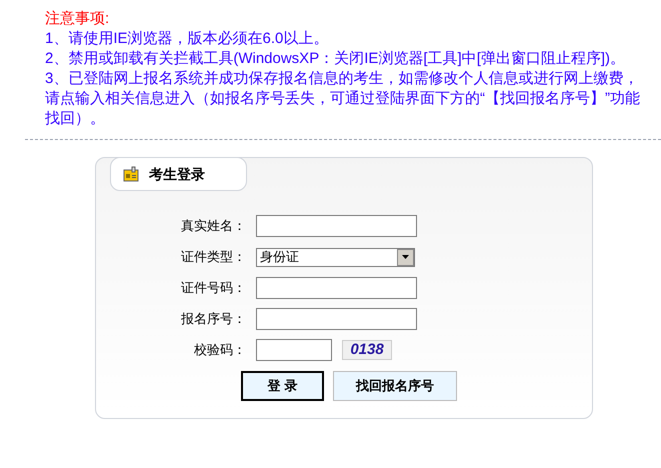 This screenshot has height=468, width=661. Describe the element at coordinates (177, 174) in the screenshot. I see `panel-title: 考生登录` at that location.